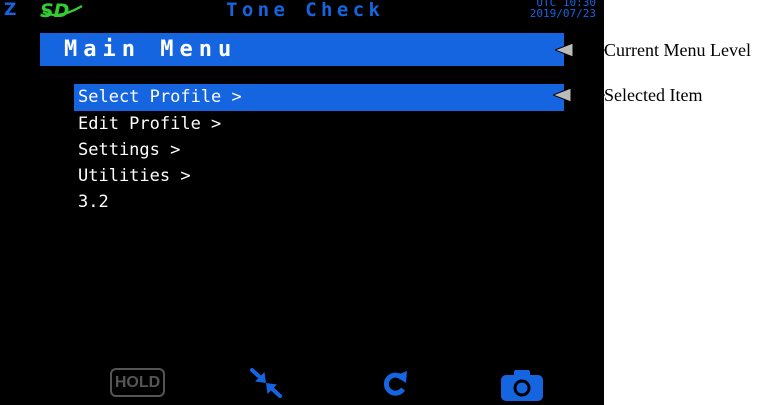 The height and width of the screenshot is (405, 782). I want to click on bottom-toolbar: HOLD, so click(302, 384).